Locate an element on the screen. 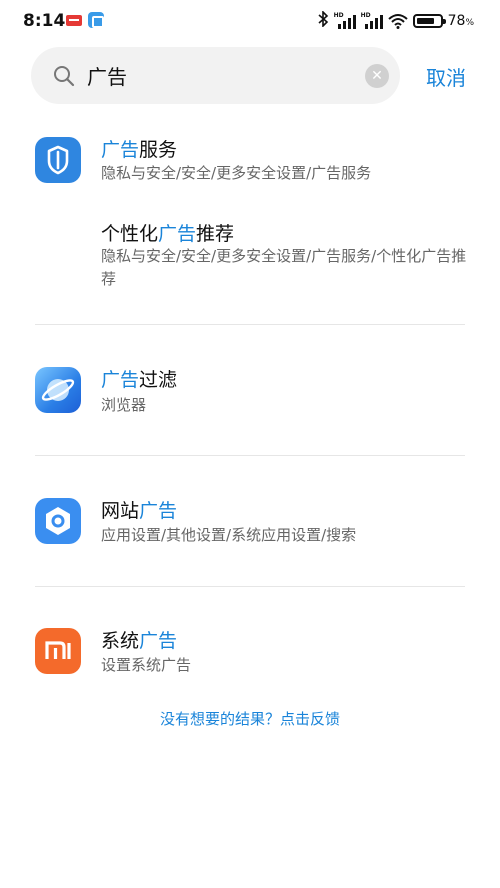  cancel-button: 取消 is located at coordinates (446, 76).